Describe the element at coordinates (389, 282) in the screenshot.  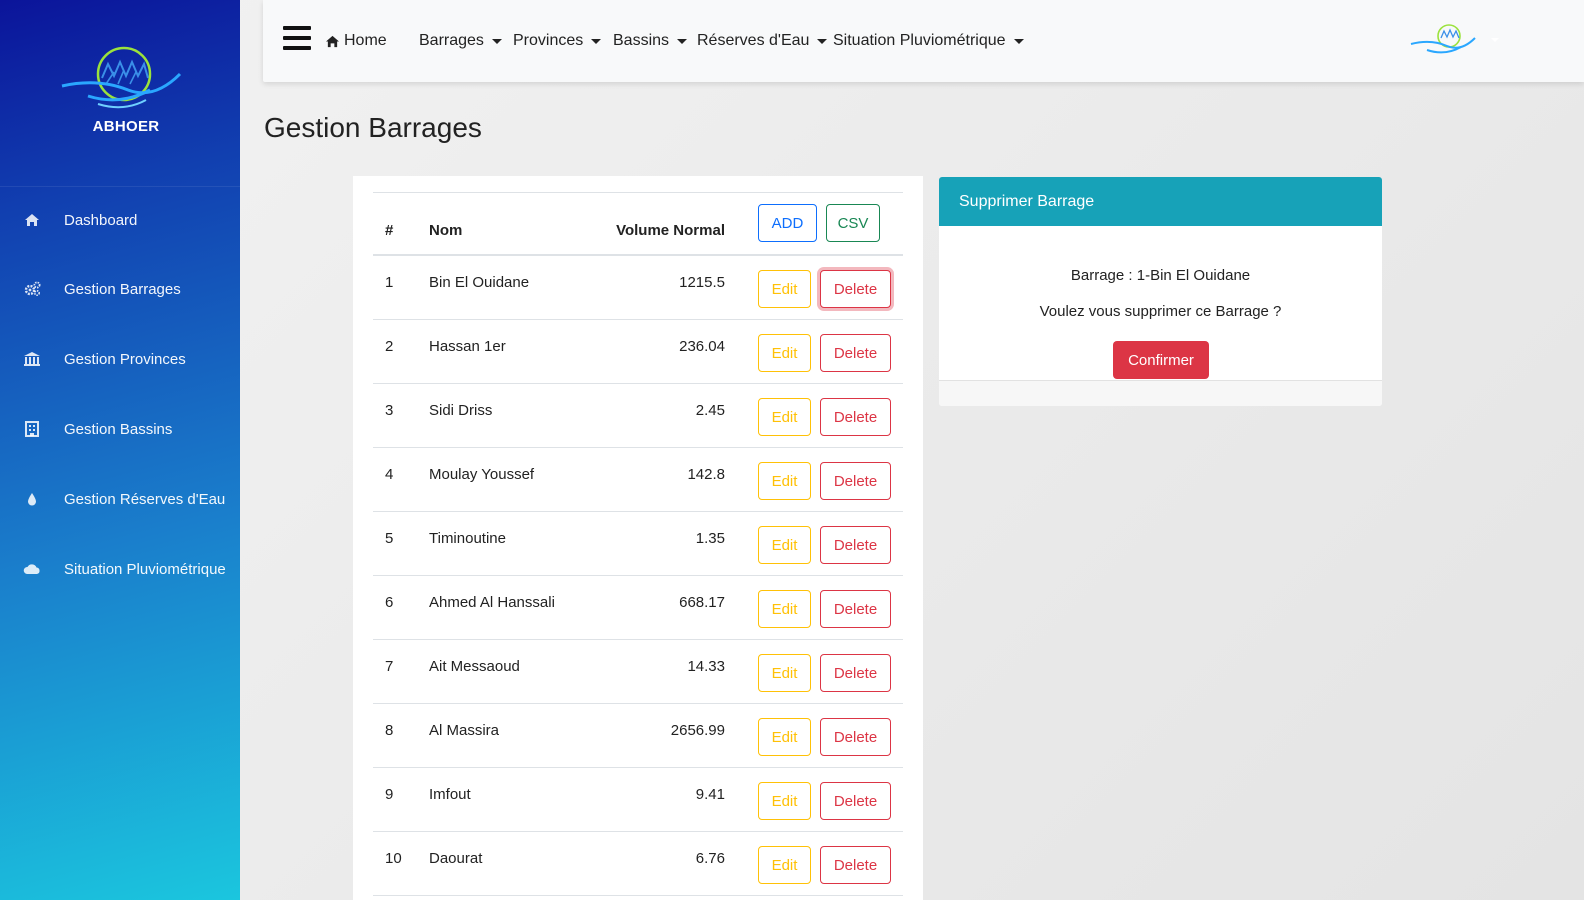
I see `row-index: 1` at that location.